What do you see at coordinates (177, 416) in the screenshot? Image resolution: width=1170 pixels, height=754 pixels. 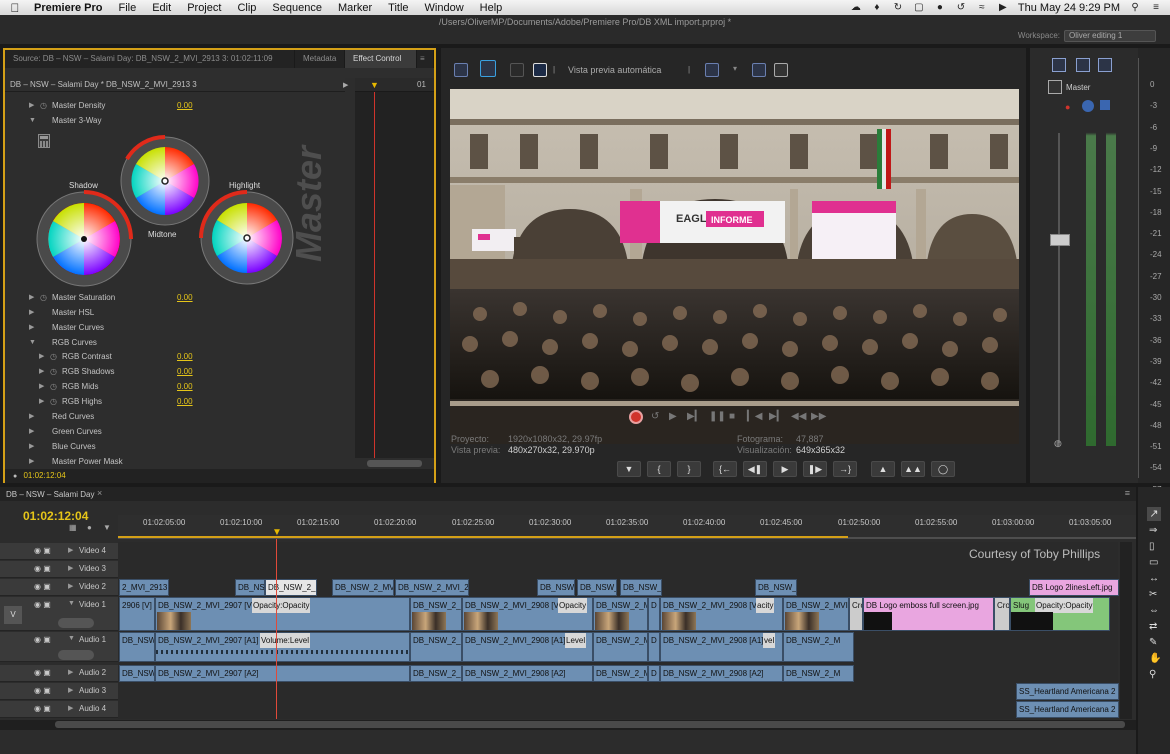 I see `row-red-curves: ▶ Red Curves` at bounding box center [177, 416].